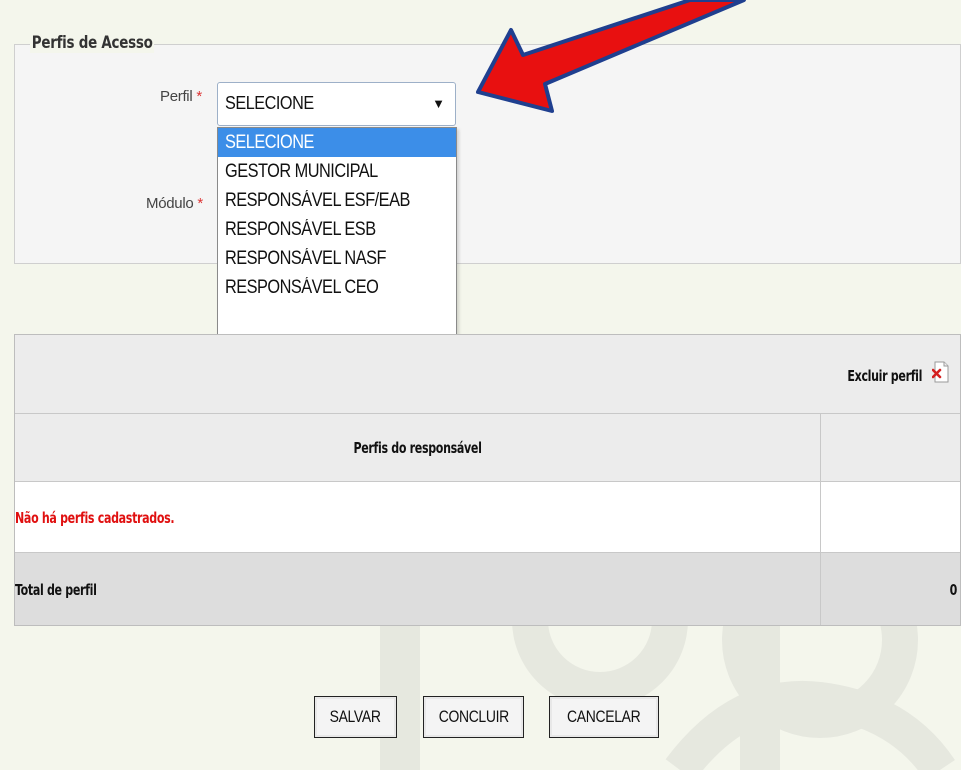 The height and width of the screenshot is (770, 961). What do you see at coordinates (269, 103) in the screenshot?
I see `perfil-select-value: SELECIONE` at bounding box center [269, 103].